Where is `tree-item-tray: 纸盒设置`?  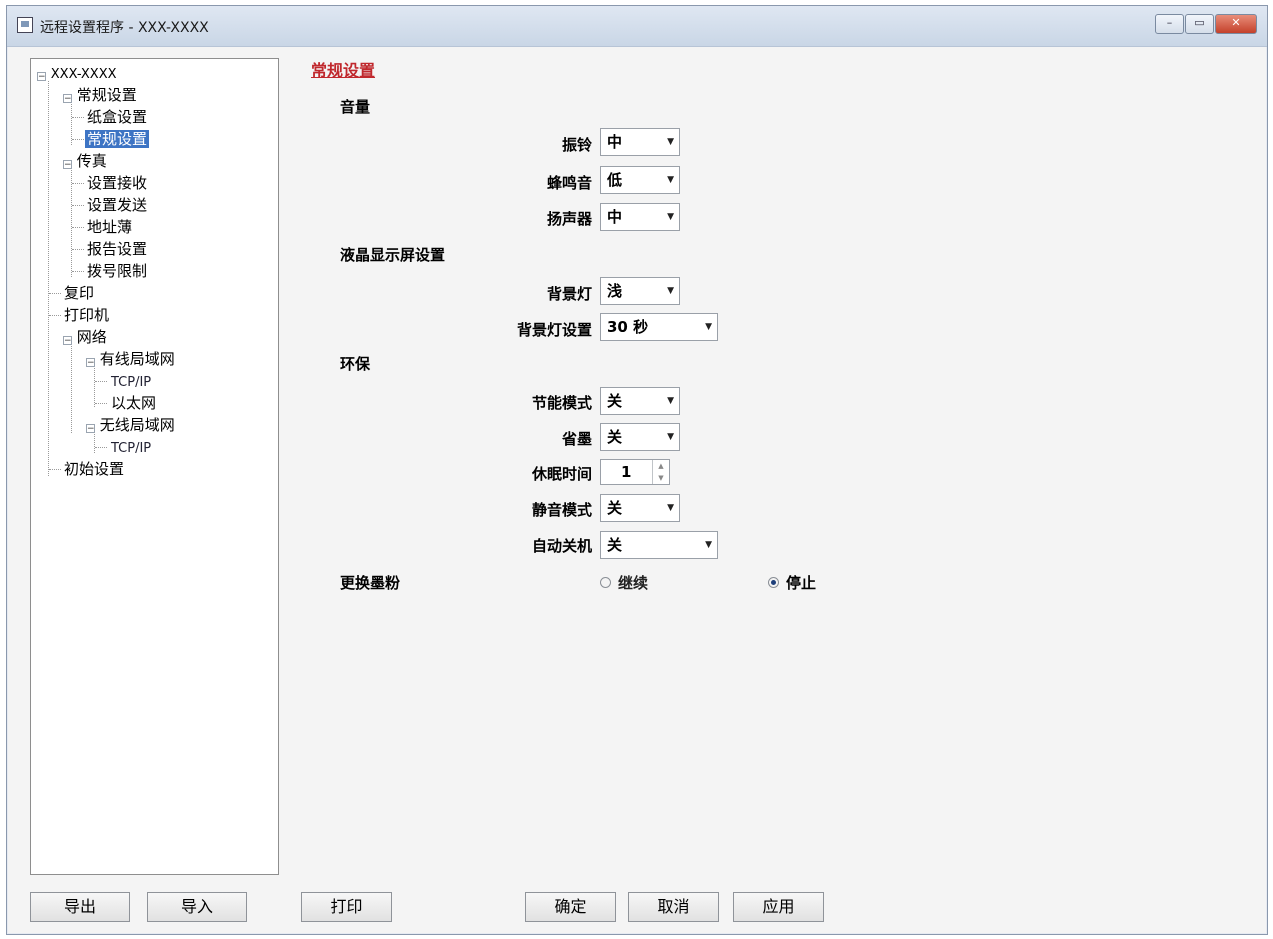
tree-item-tray: 纸盒设置 is located at coordinates (117, 117).